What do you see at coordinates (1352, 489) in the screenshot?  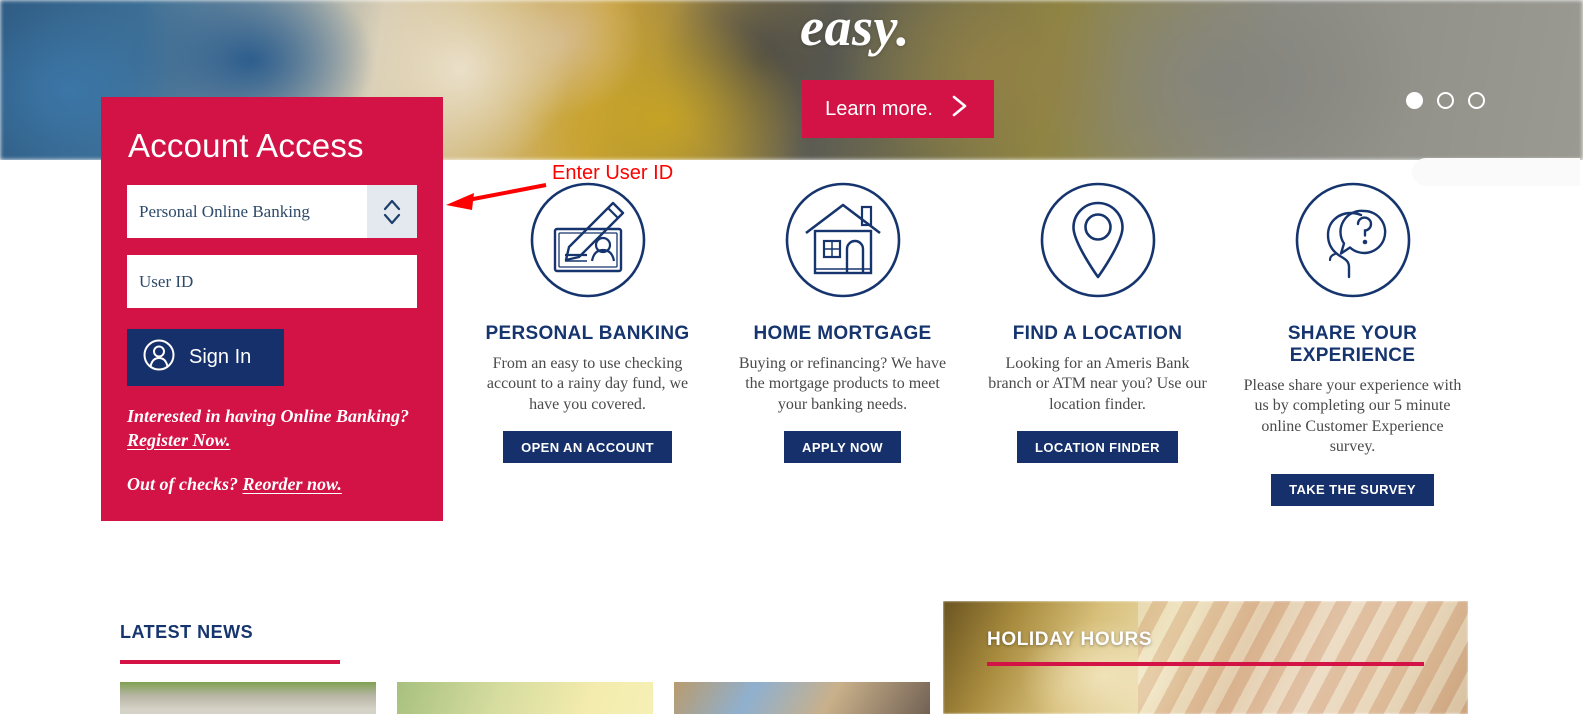 I see `take-the-survey-button: TAKE THE SURVEY` at bounding box center [1352, 489].